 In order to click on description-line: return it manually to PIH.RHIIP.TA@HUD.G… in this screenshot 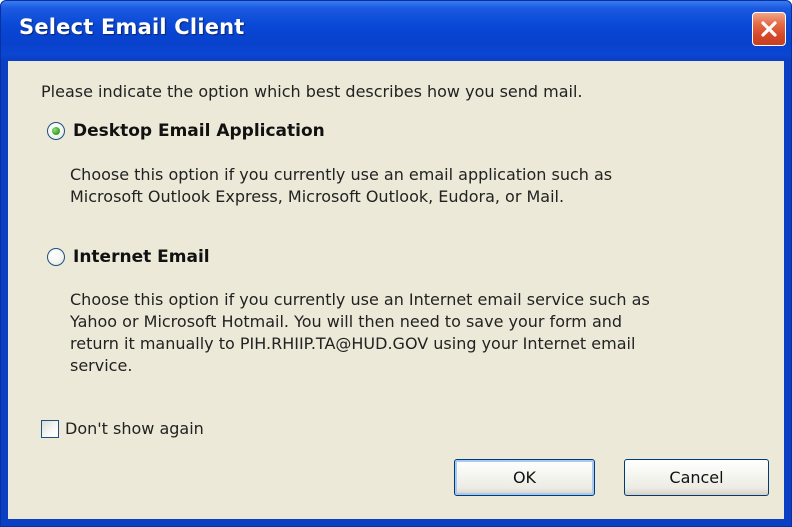, I will do `click(353, 343)`.